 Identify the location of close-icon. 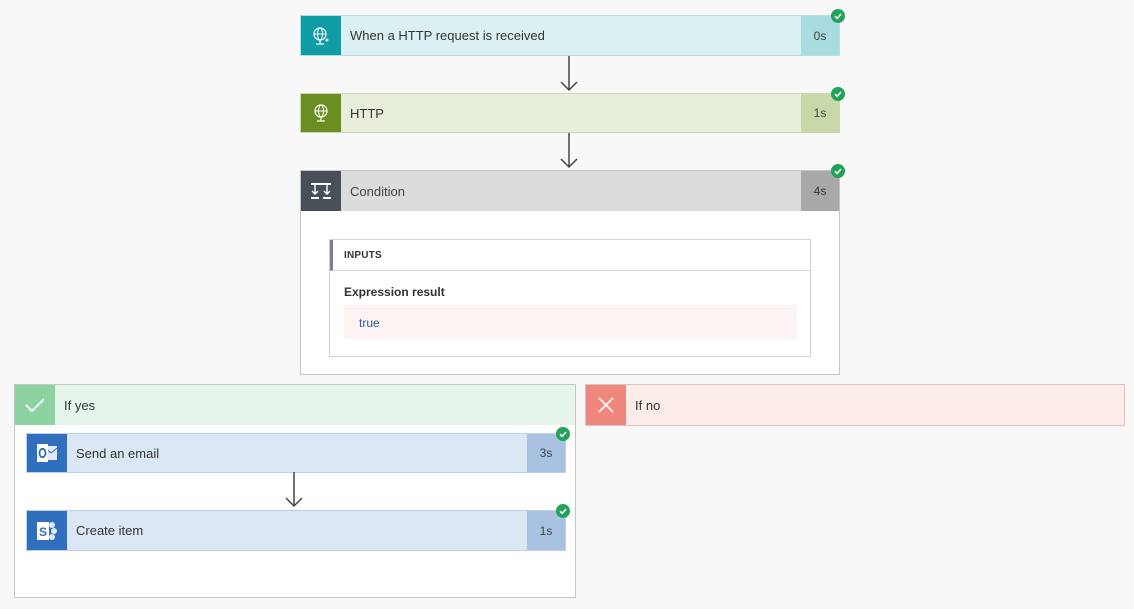
(606, 405).